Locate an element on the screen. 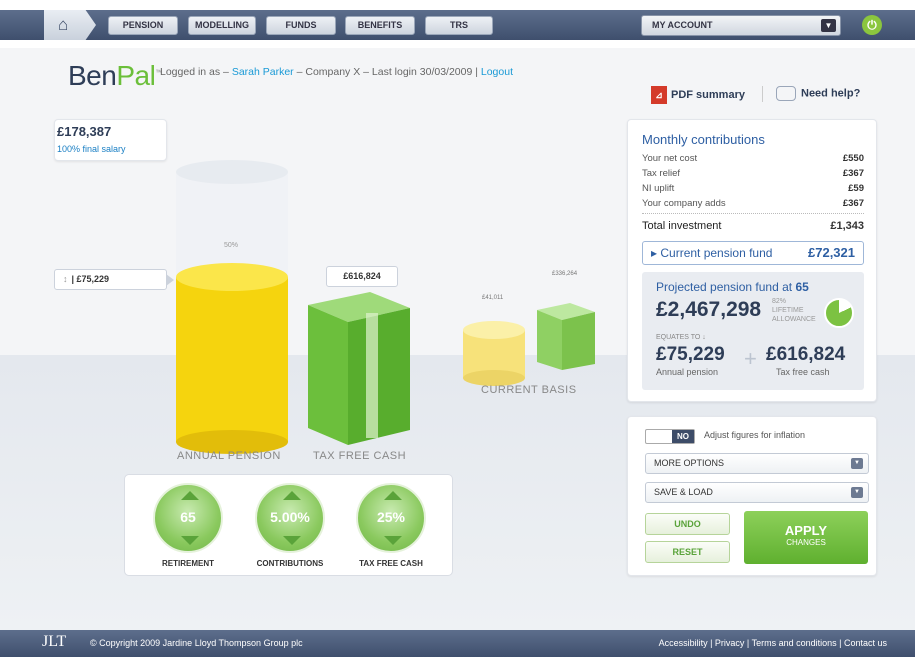 This screenshot has height=657, width=915. pdf-summary-link: ⊿ PDF summary is located at coordinates (698, 95).